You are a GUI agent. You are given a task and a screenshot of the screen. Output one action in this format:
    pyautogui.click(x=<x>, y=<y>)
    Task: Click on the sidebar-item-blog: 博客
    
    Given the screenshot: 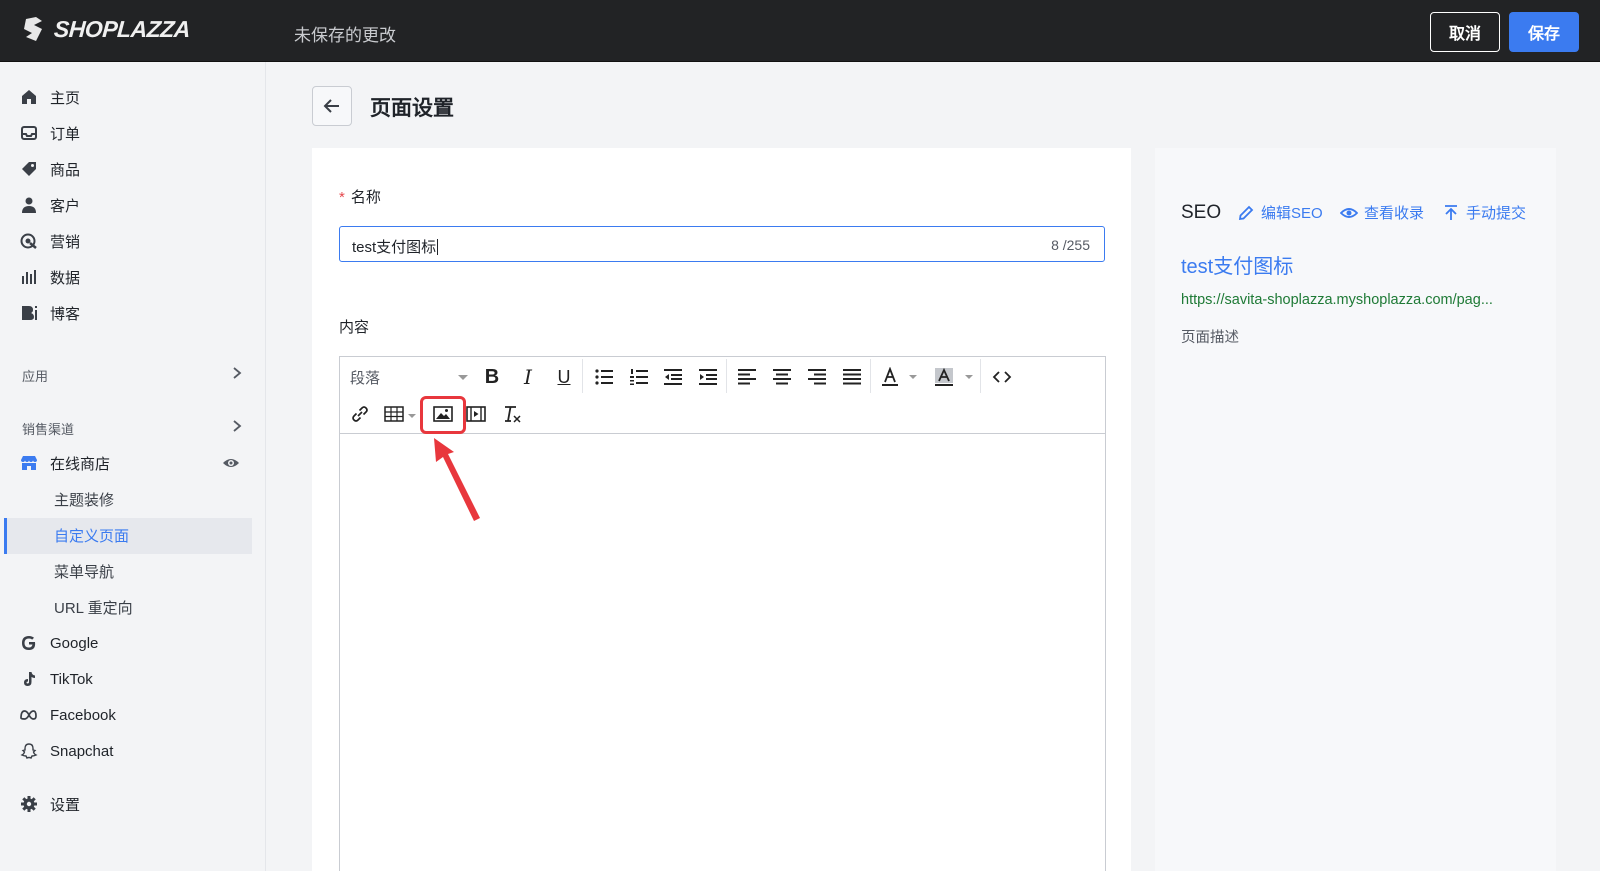 What is the action you would take?
    pyautogui.click(x=50, y=313)
    